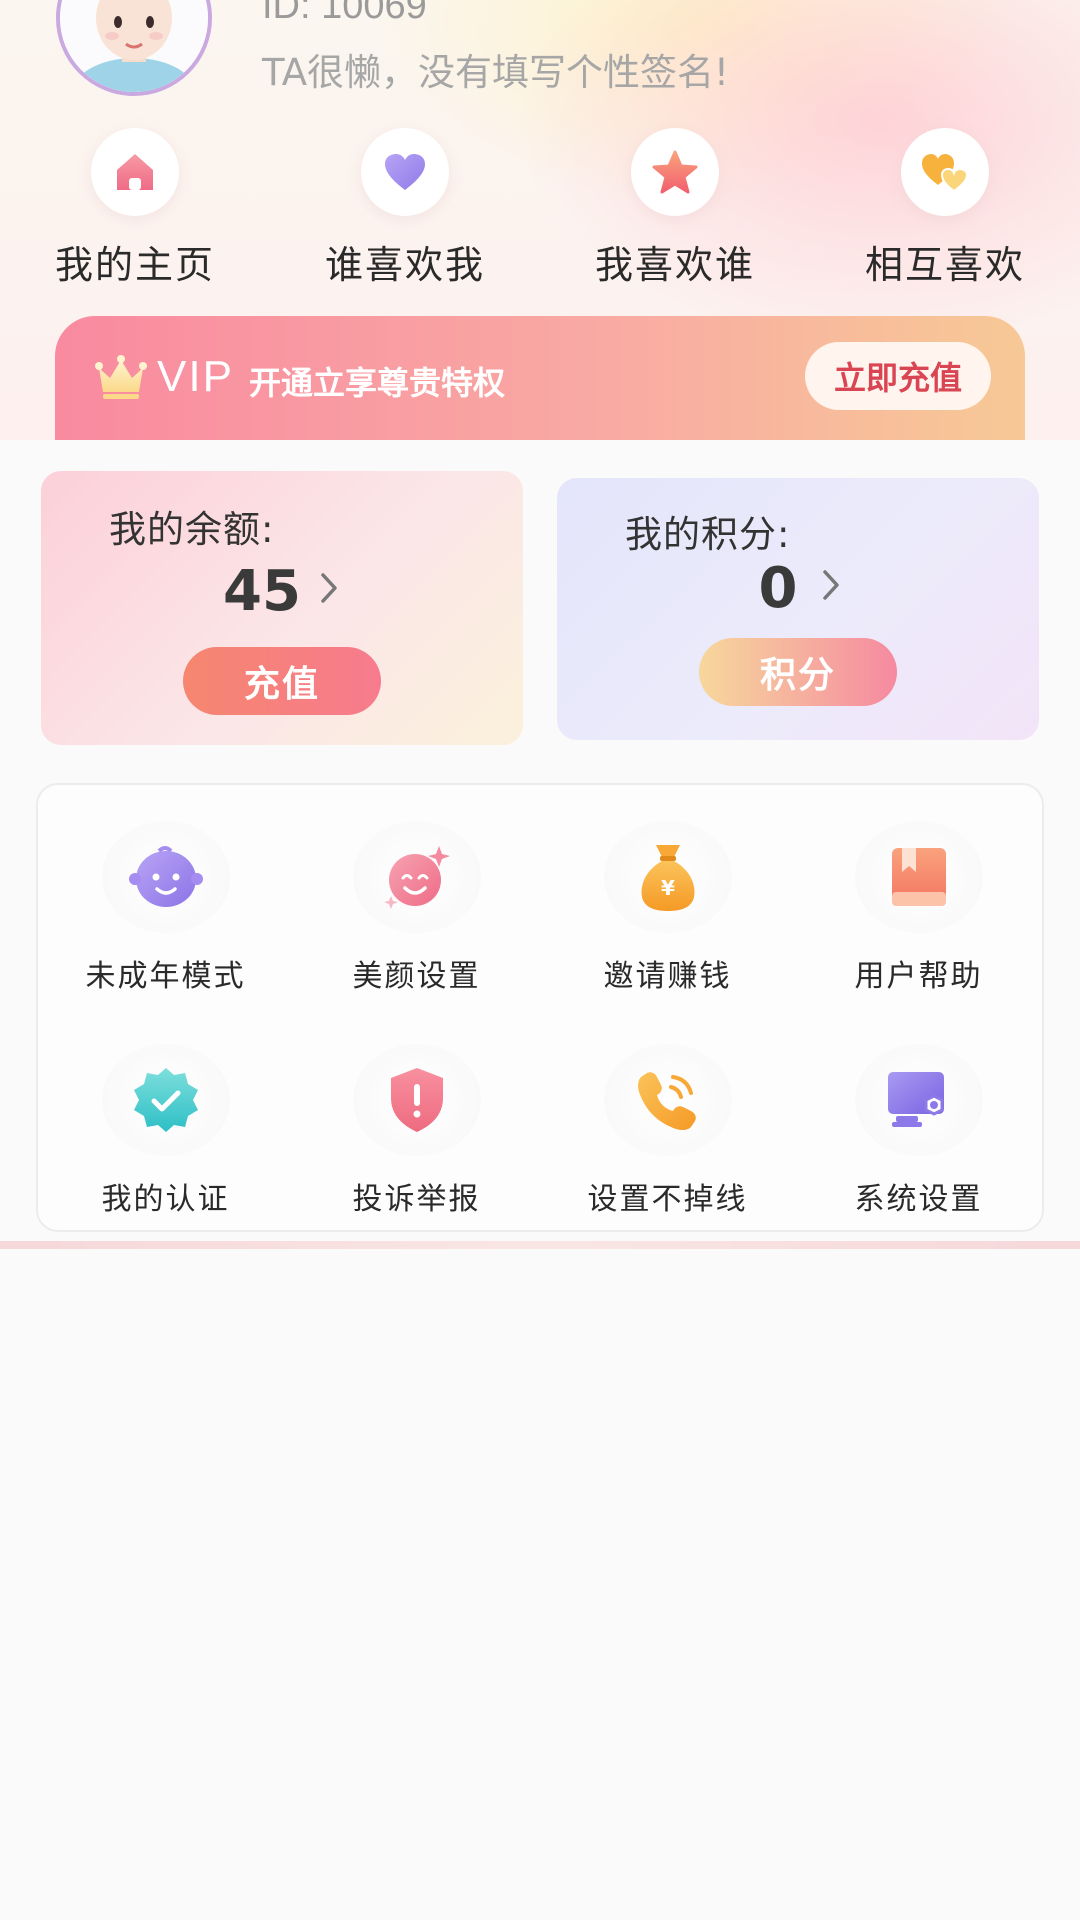 Image resolution: width=1080 pixels, height=1920 pixels. What do you see at coordinates (344, 13) in the screenshot?
I see `user-id: ID: 10069` at bounding box center [344, 13].